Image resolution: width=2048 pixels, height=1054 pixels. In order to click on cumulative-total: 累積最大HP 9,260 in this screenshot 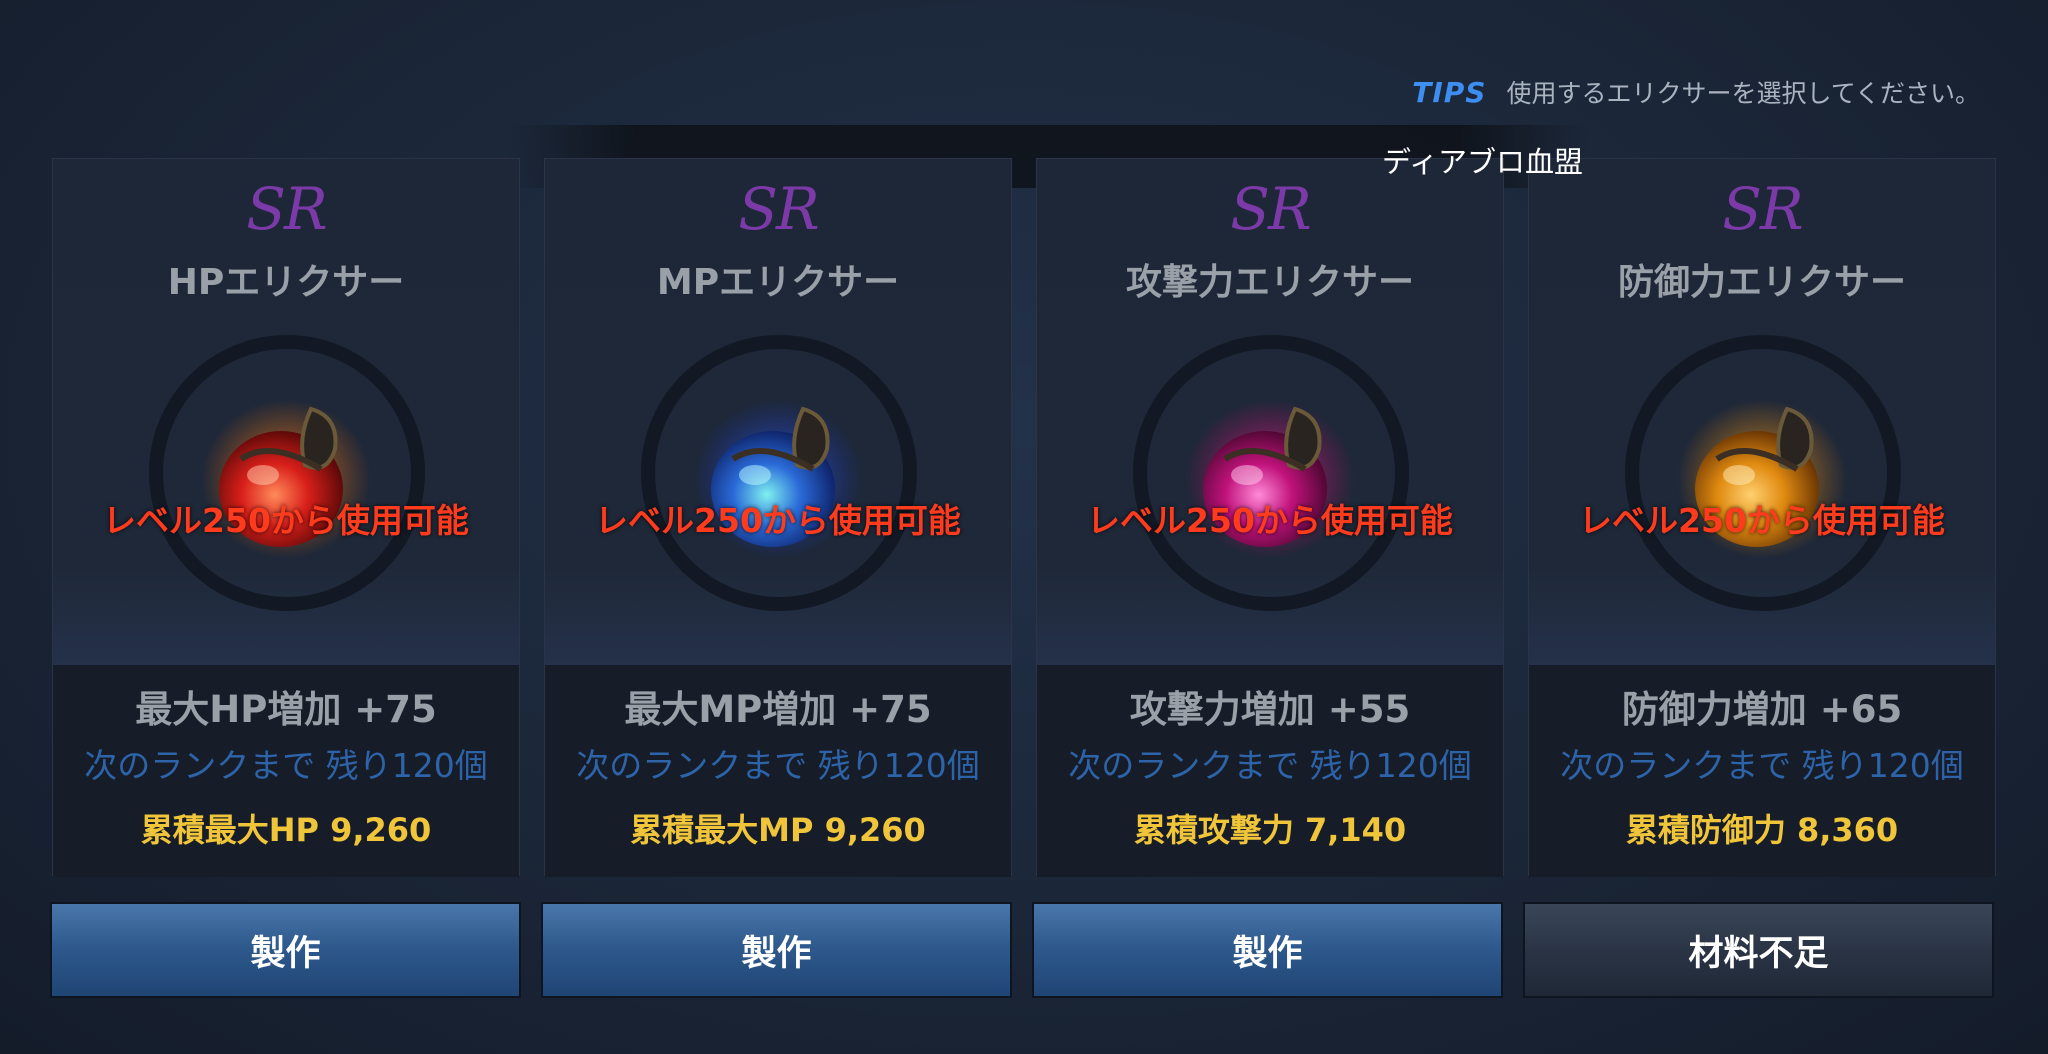, I will do `click(286, 830)`.